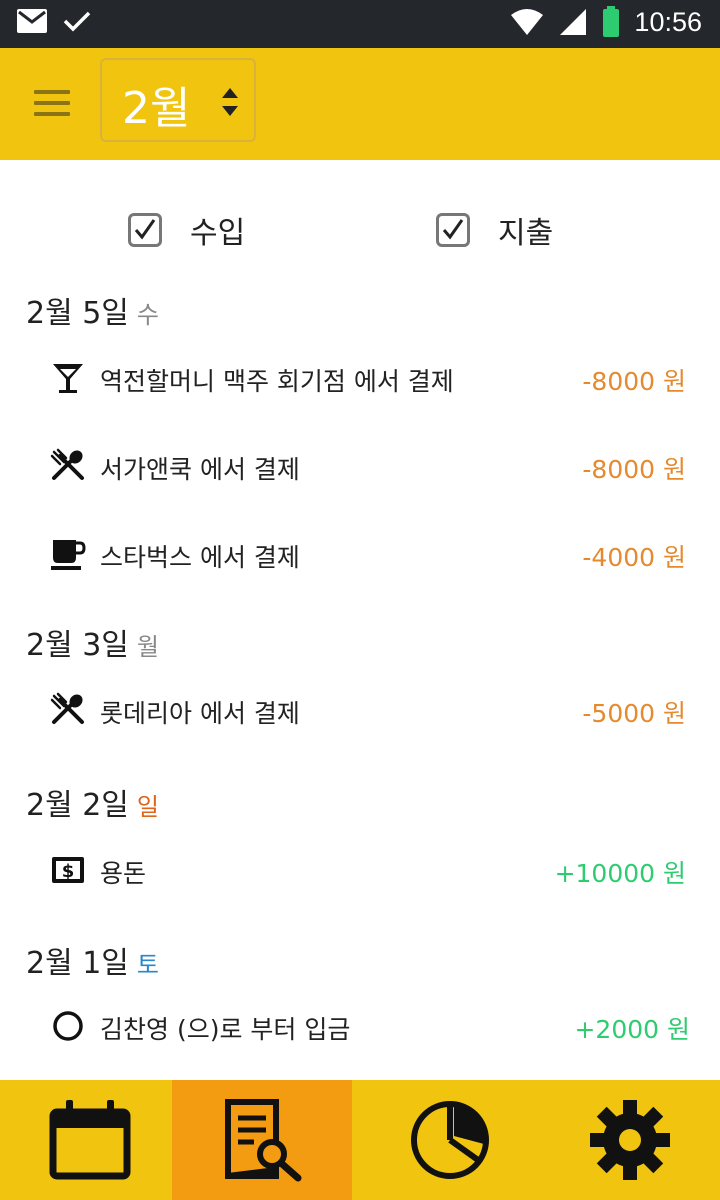  What do you see at coordinates (148, 315) in the screenshot?
I see `weekday-text: 수` at bounding box center [148, 315].